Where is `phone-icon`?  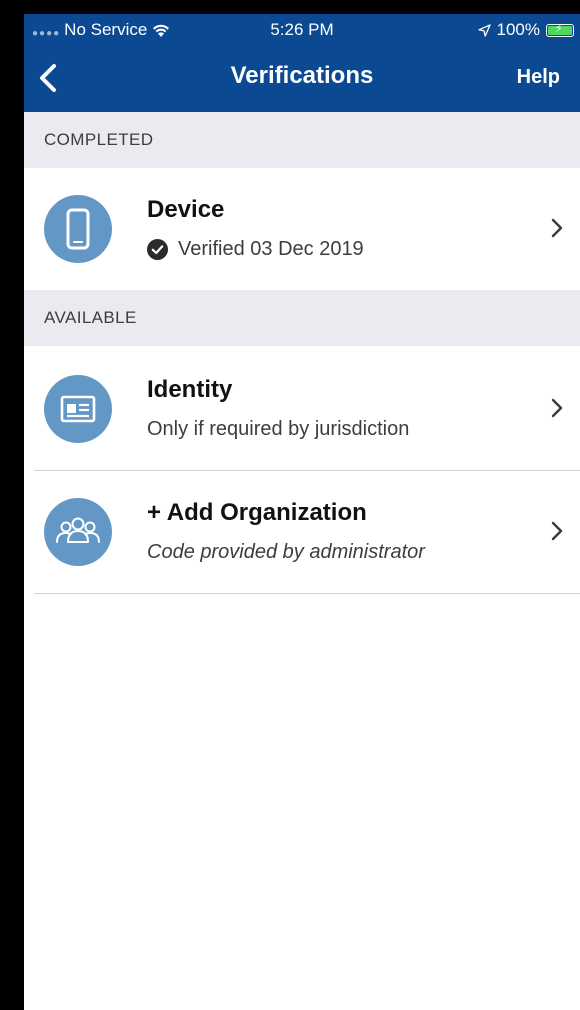 phone-icon is located at coordinates (78, 229).